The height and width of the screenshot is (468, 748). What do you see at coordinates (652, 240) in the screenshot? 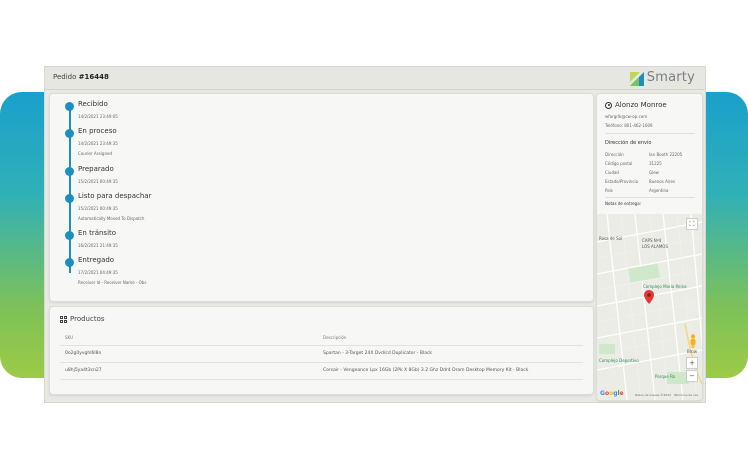
I see `map-label-caps: CAPS Nº4` at bounding box center [652, 240].